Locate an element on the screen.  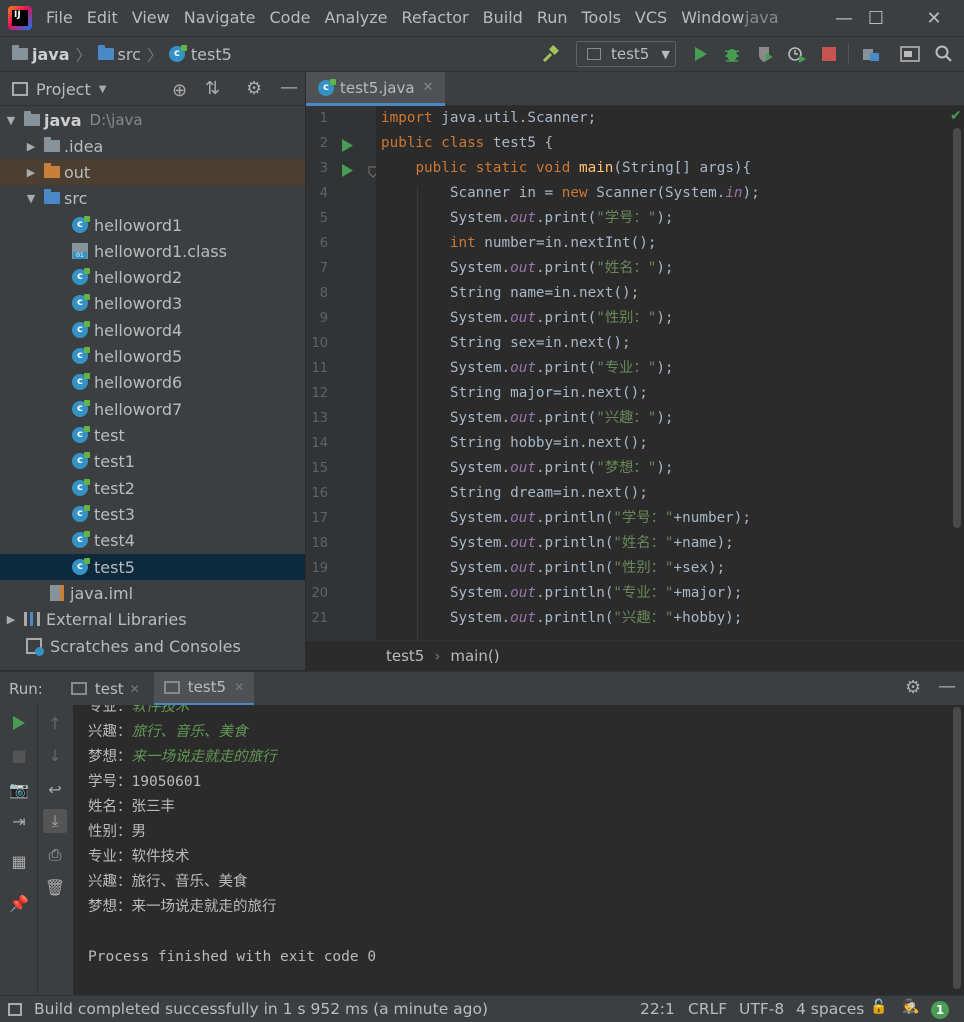
stop-icon is located at coordinates (829, 54).